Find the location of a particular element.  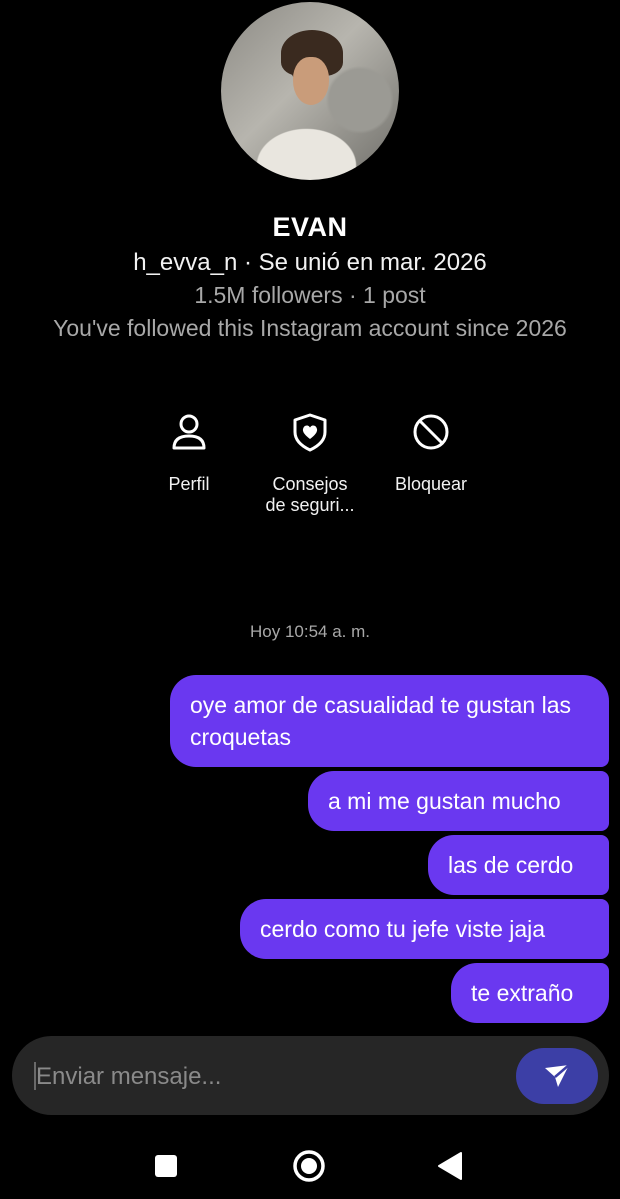

chat-timestamp: Hoy 10:54 a. m. is located at coordinates (309, 631).